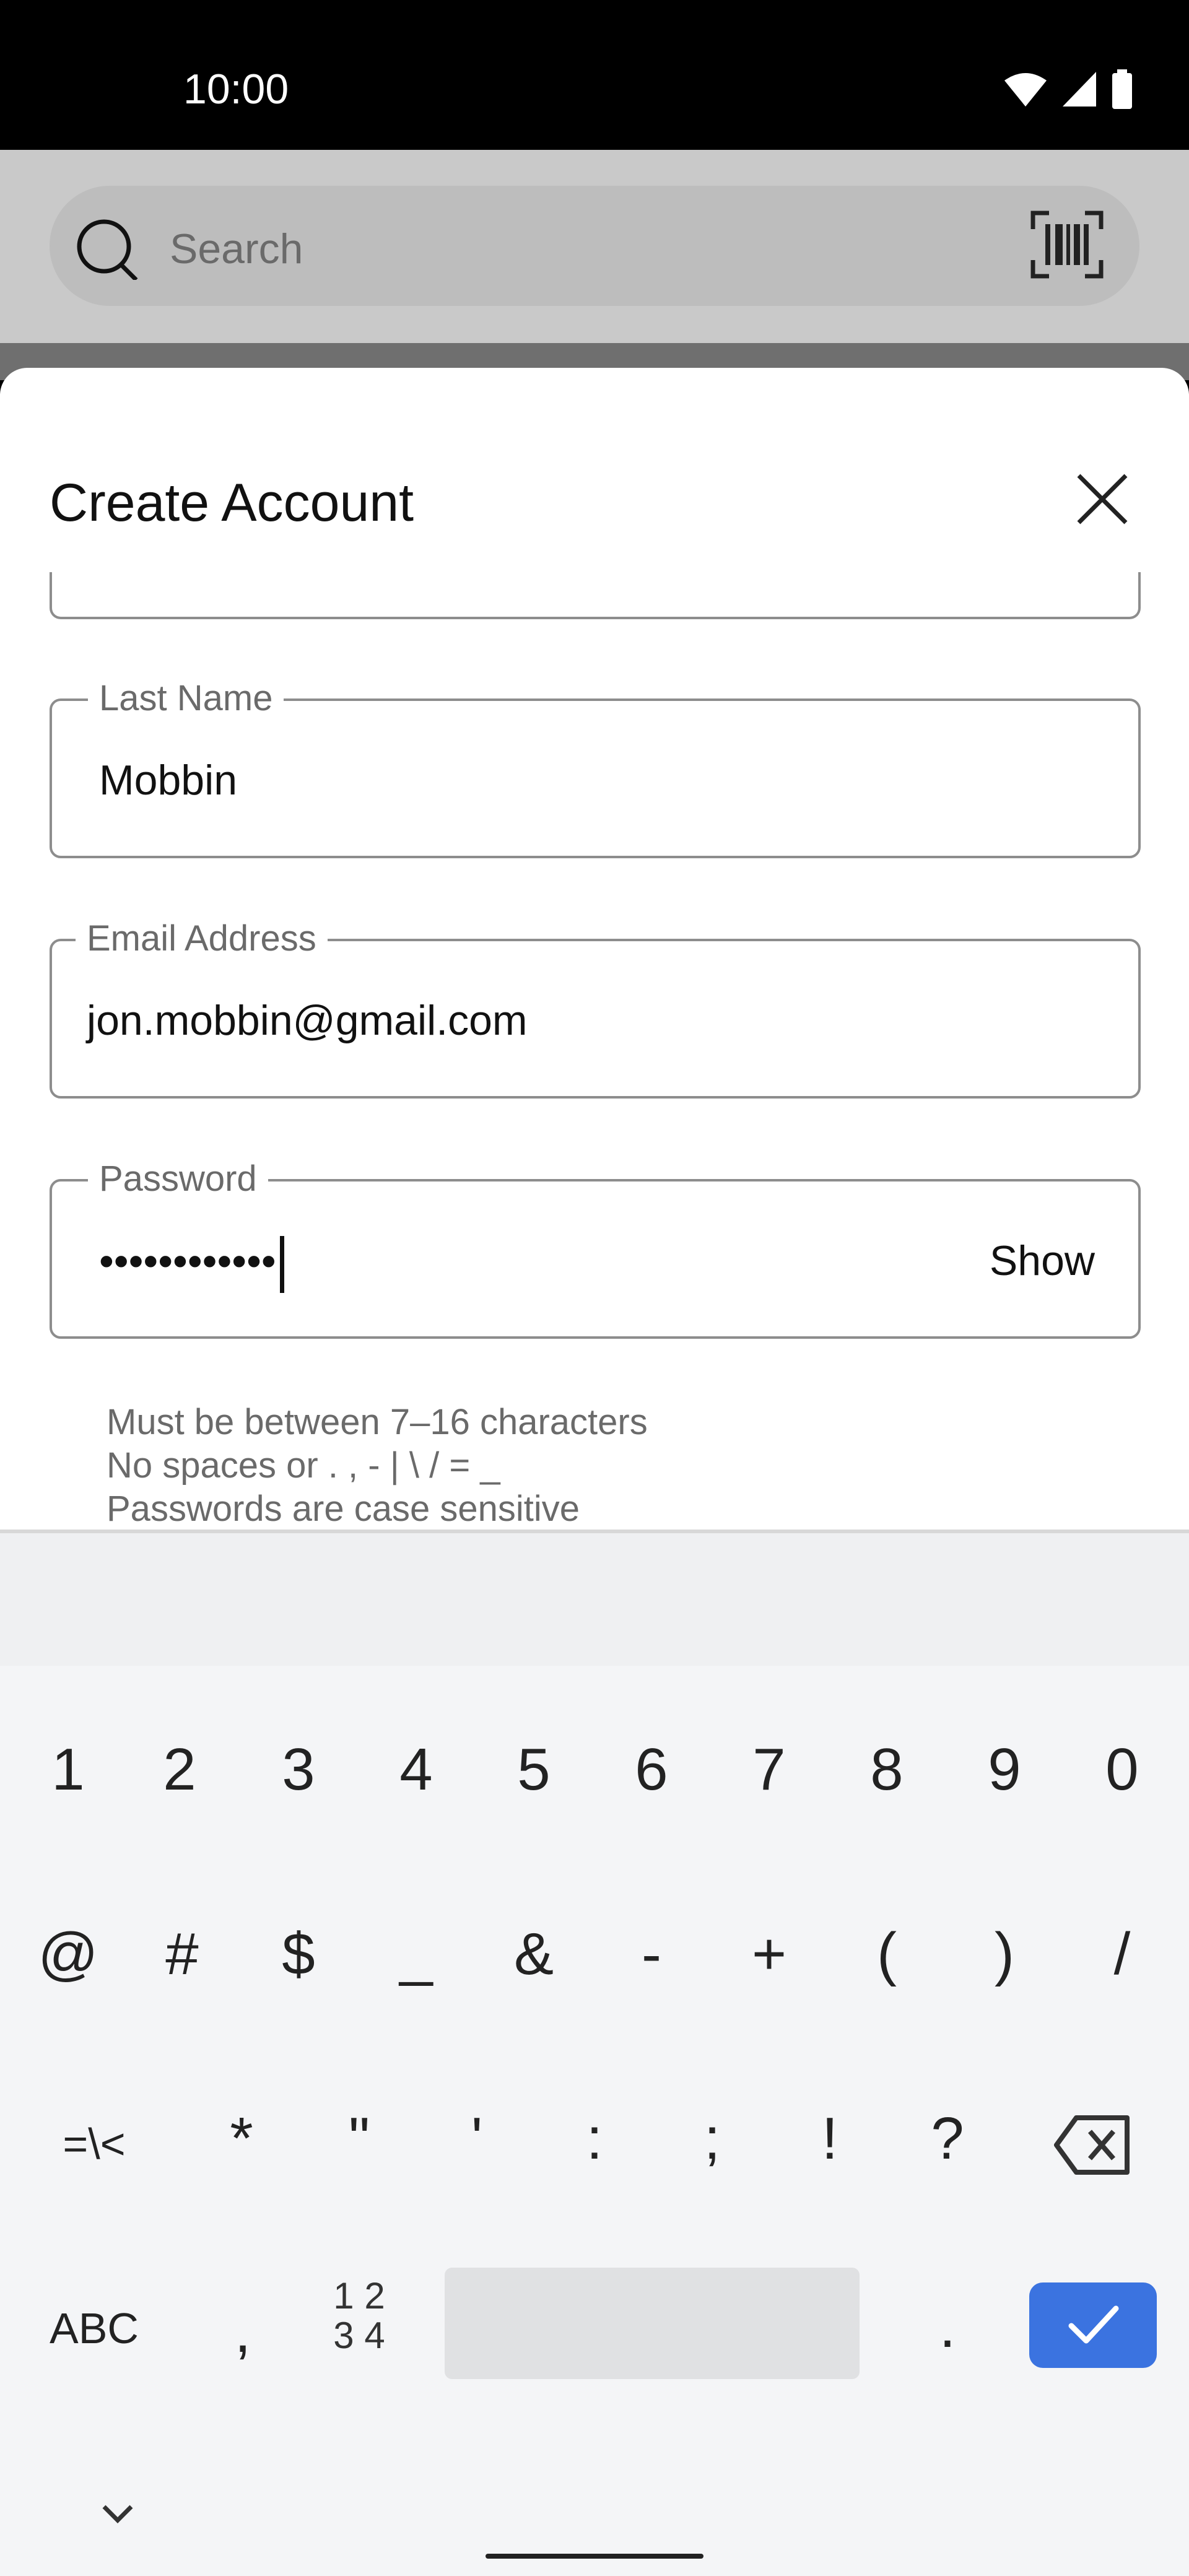  Describe the element at coordinates (236, 248) in the screenshot. I see `search-placeholder: Search` at that location.